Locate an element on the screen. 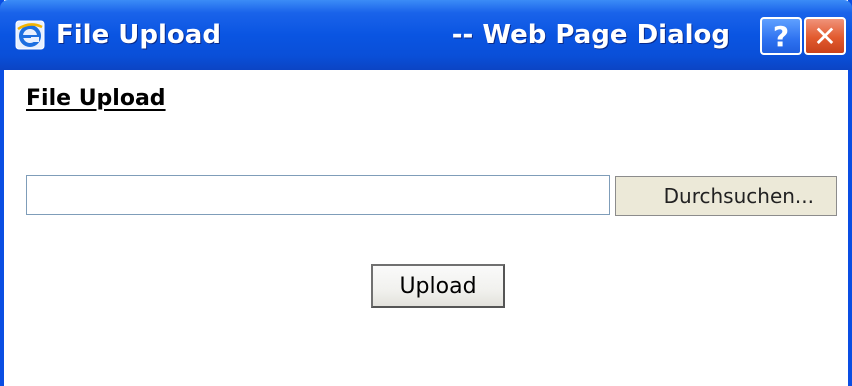 This screenshot has height=386, width=852. help-icon: ? is located at coordinates (781, 36).